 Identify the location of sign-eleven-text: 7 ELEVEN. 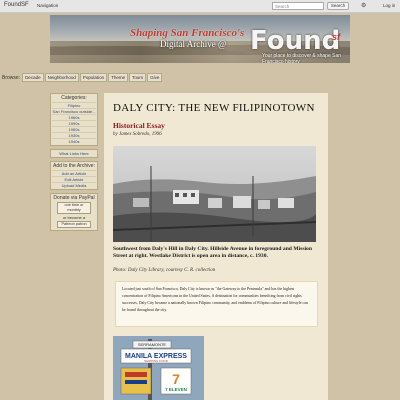
(176, 389).